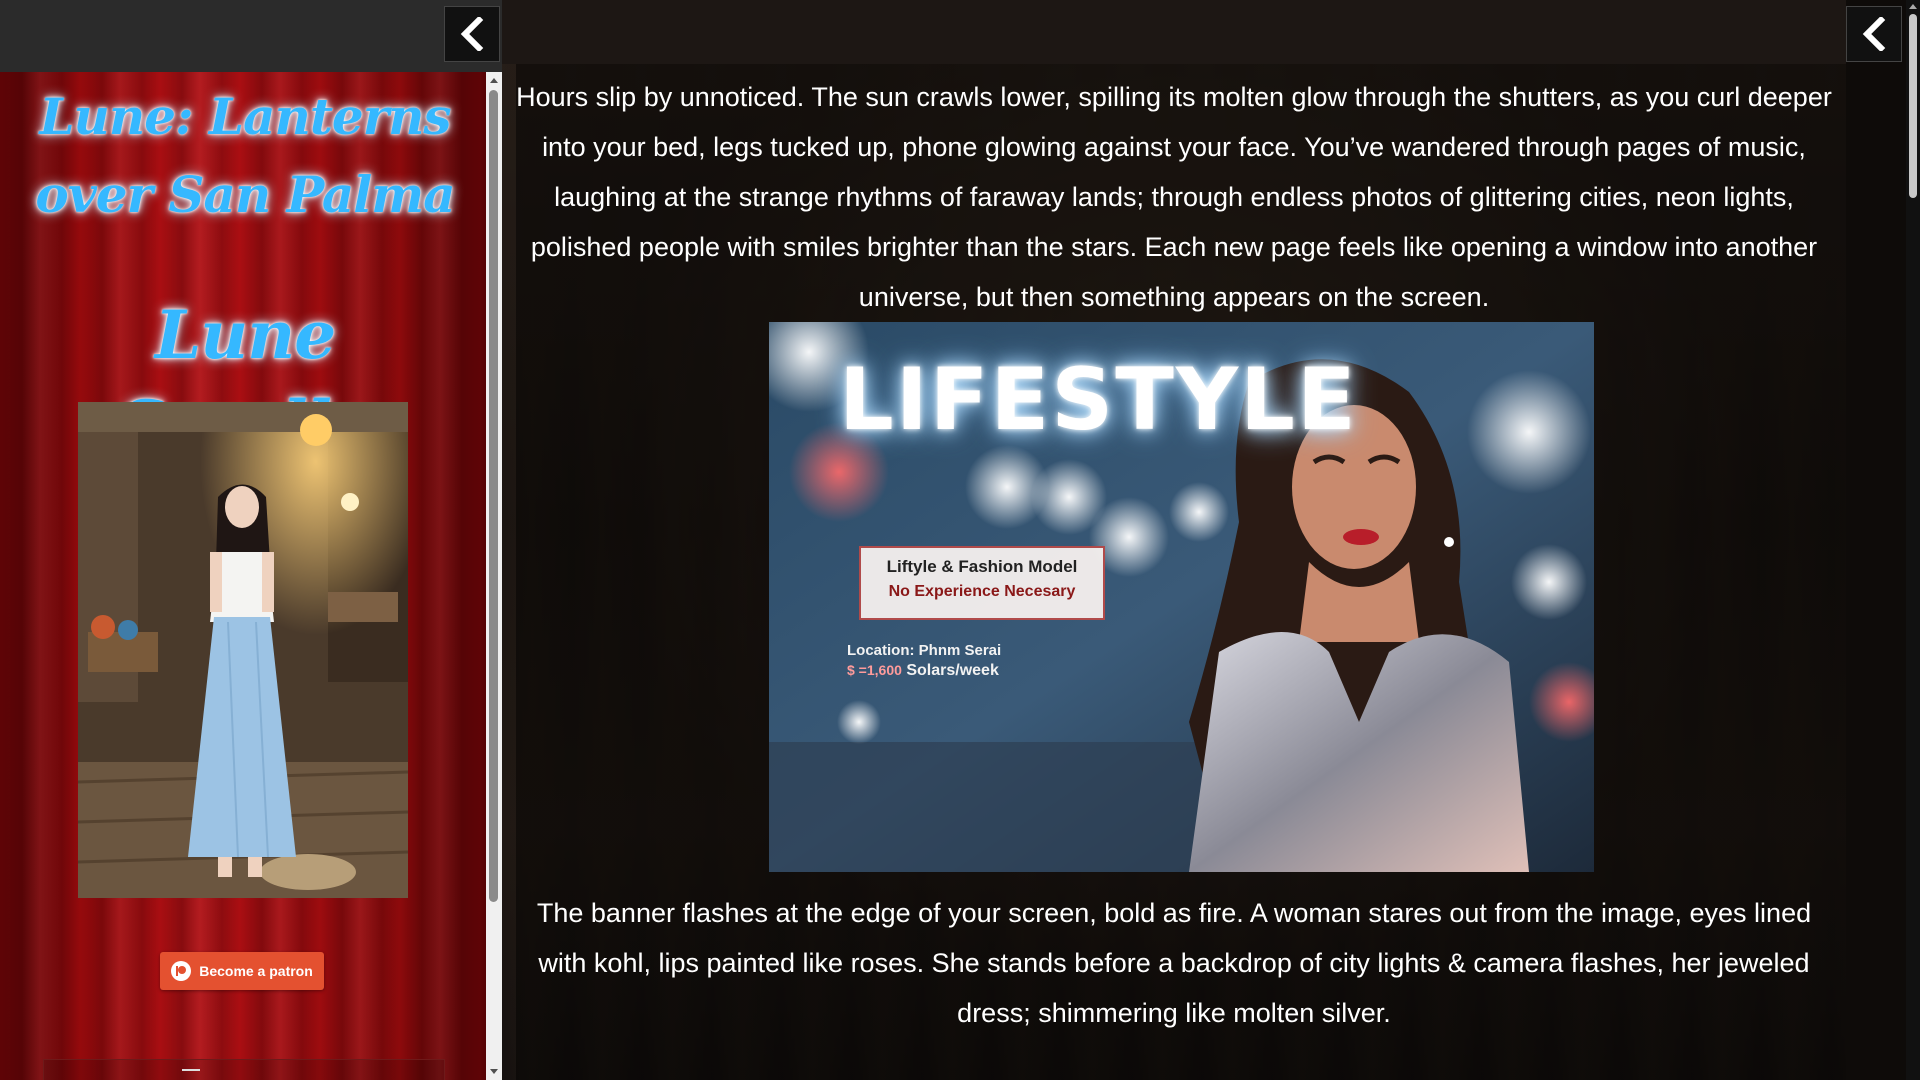  Describe the element at coordinates (1913, 540) in the screenshot. I see `page-scrollbar` at that location.